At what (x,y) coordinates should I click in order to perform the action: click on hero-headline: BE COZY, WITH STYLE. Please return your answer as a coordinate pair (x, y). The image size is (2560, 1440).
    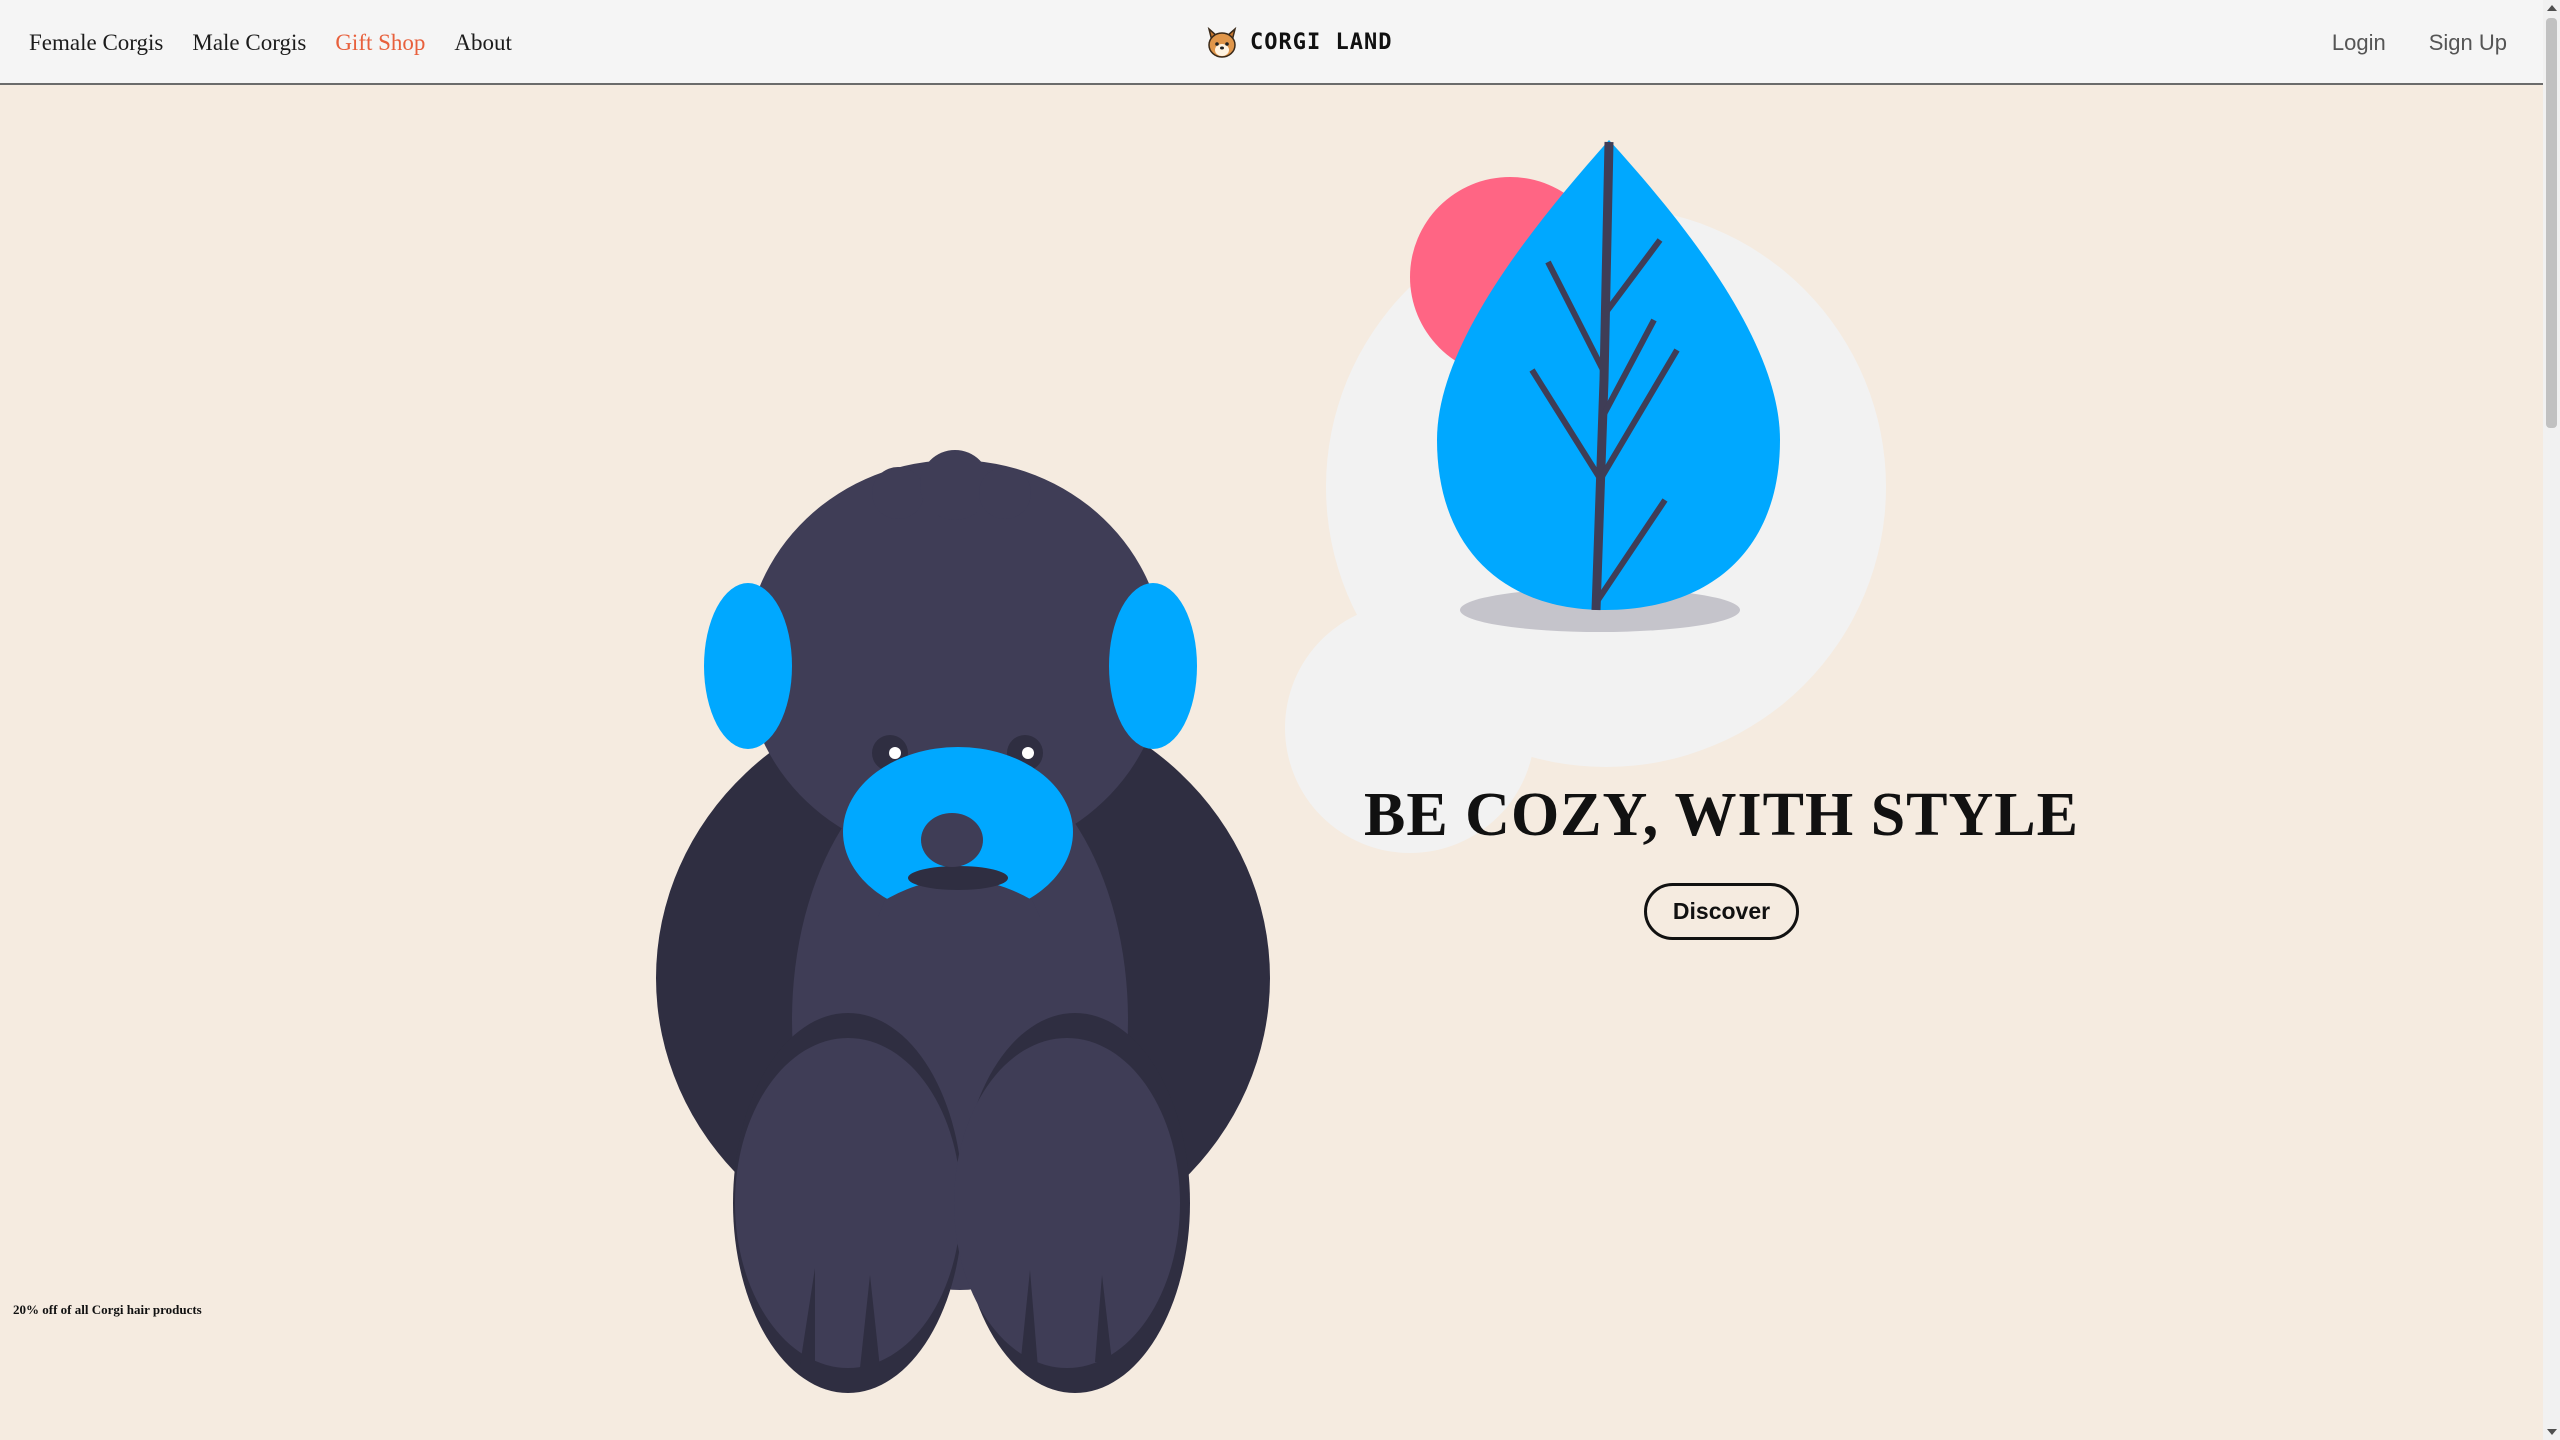
    Looking at the image, I should click on (1721, 815).